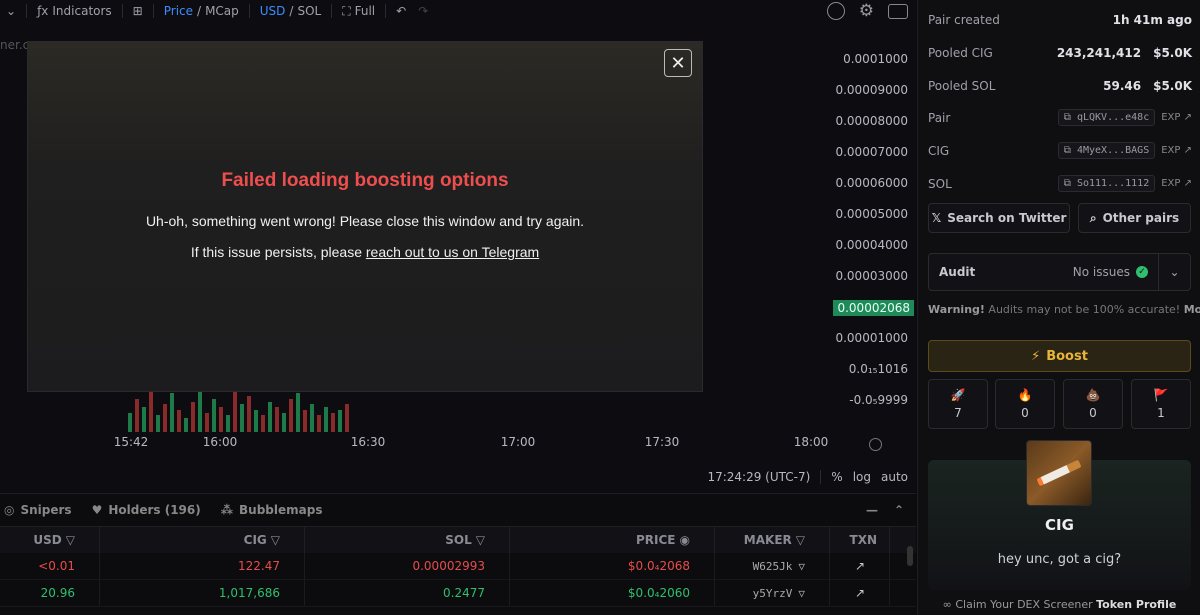 Image resolution: width=1200 pixels, height=615 pixels. Describe the element at coordinates (365, 11) in the screenshot. I see `fullscreen-label: Full` at that location.